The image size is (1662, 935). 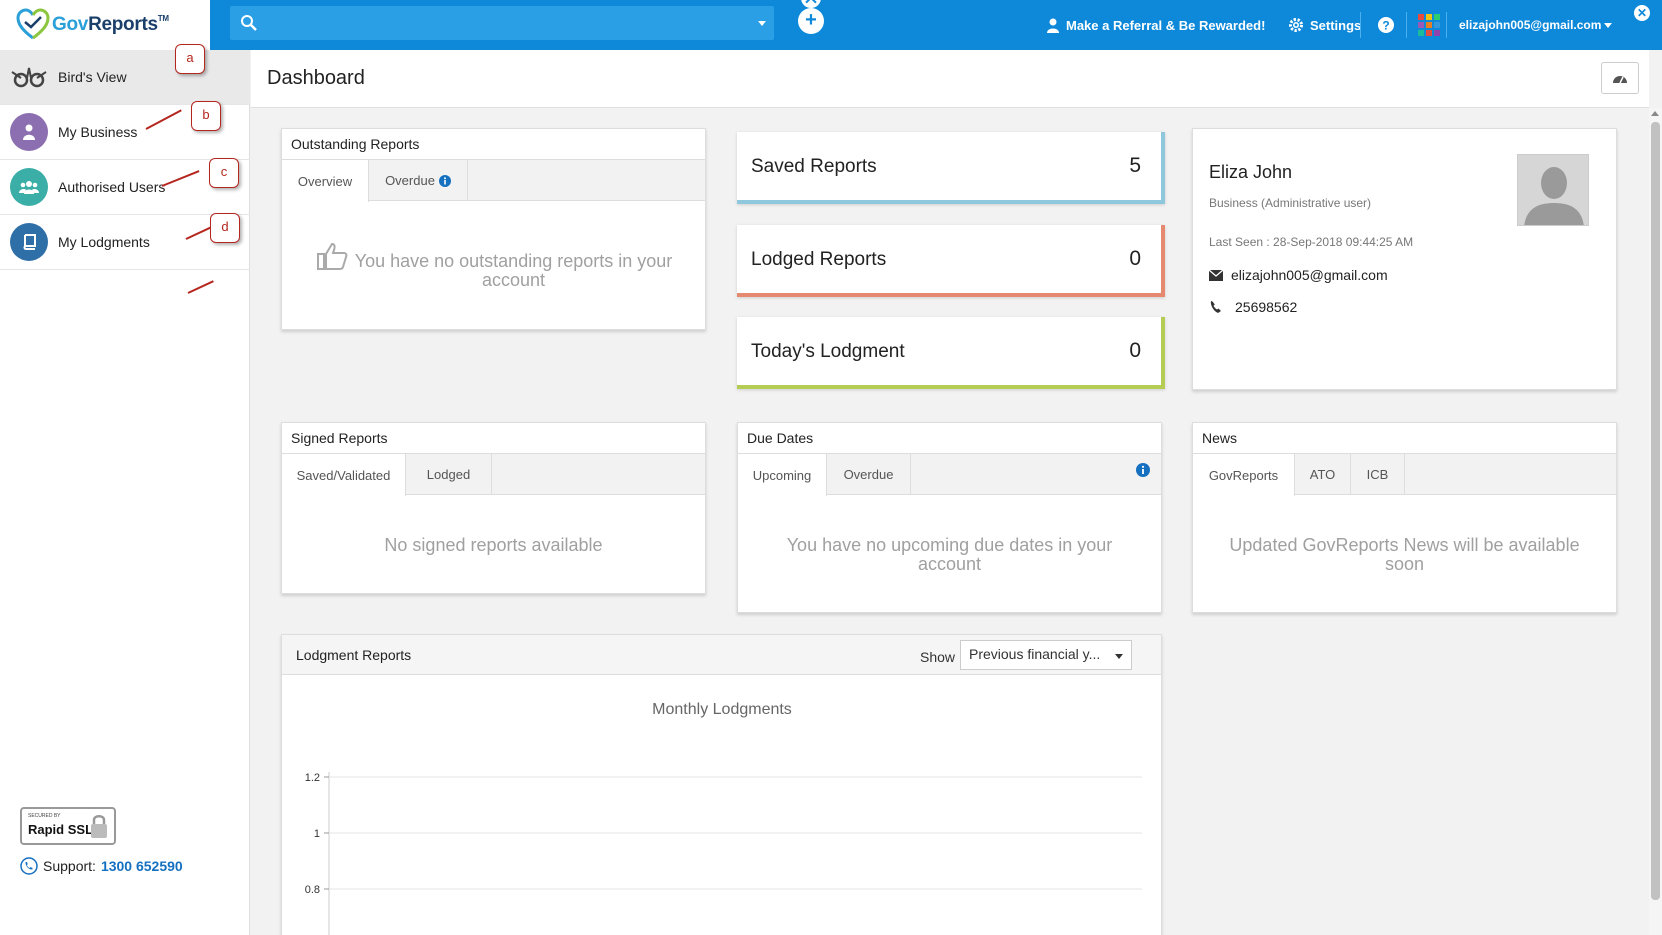 What do you see at coordinates (1143, 470) in the screenshot?
I see `info-icon` at bounding box center [1143, 470].